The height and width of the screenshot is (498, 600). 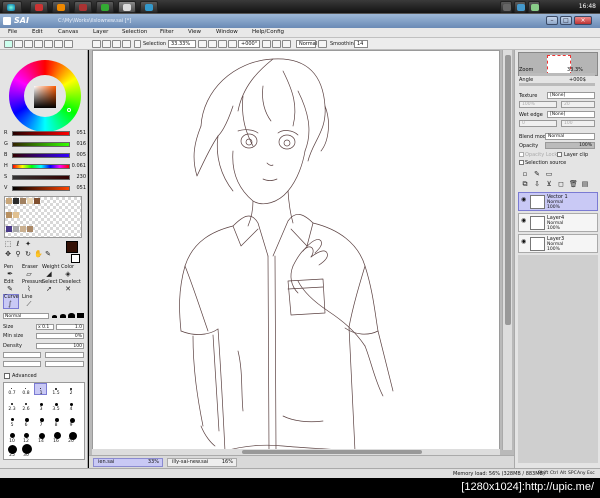 What do you see at coordinates (54, 316) in the screenshot?
I see `shape-icon` at bounding box center [54, 316].